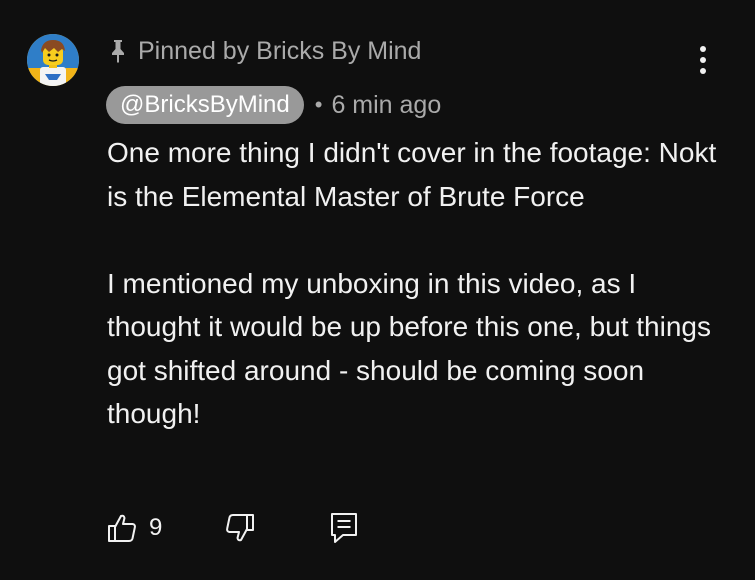 This screenshot has width=755, height=580. Describe the element at coordinates (53, 60) in the screenshot. I see `avatar` at that location.